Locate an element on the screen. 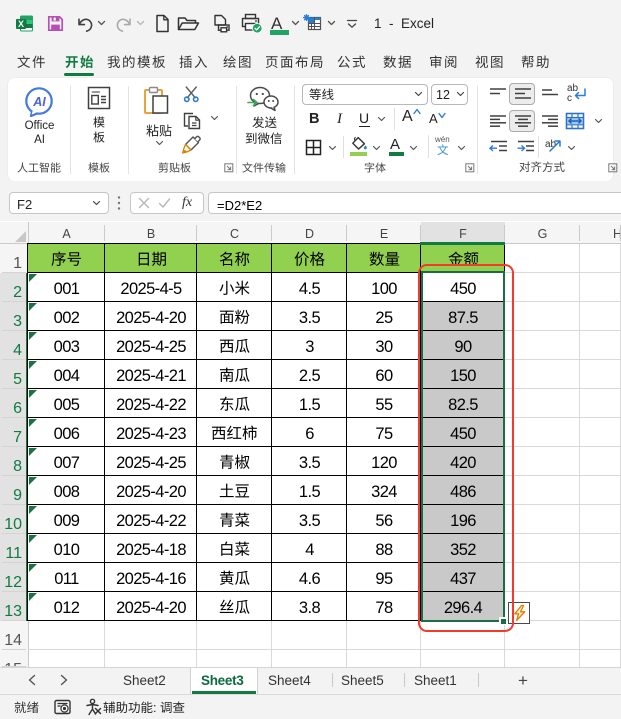 The width and height of the screenshot is (621, 719). svg-text: AI is located at coordinates (39, 102).